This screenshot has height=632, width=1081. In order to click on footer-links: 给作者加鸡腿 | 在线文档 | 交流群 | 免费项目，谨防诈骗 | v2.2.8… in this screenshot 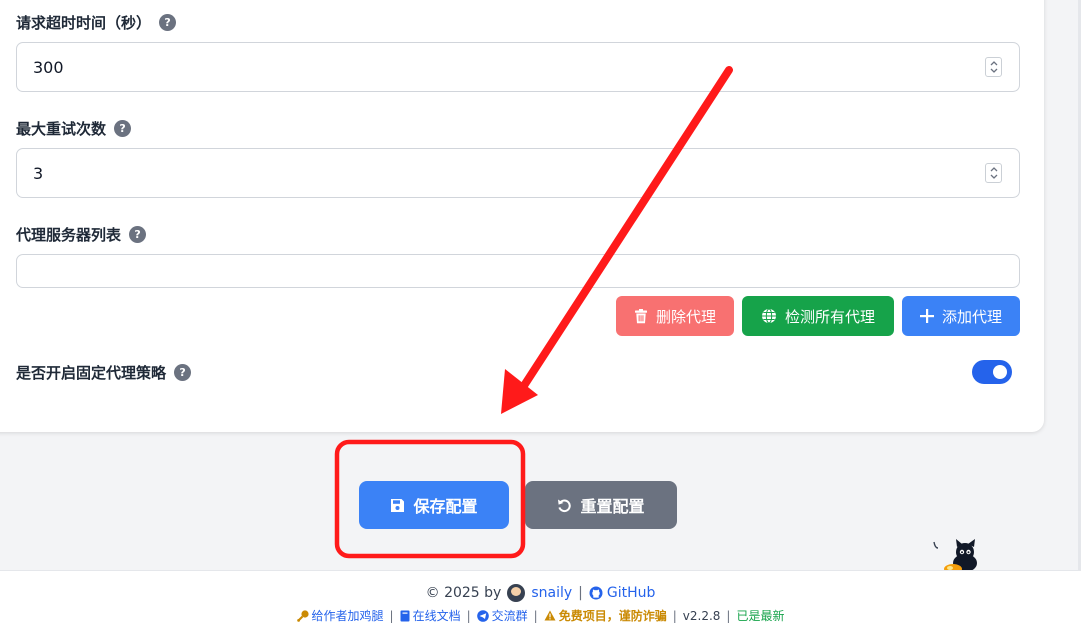, I will do `click(540, 615)`.